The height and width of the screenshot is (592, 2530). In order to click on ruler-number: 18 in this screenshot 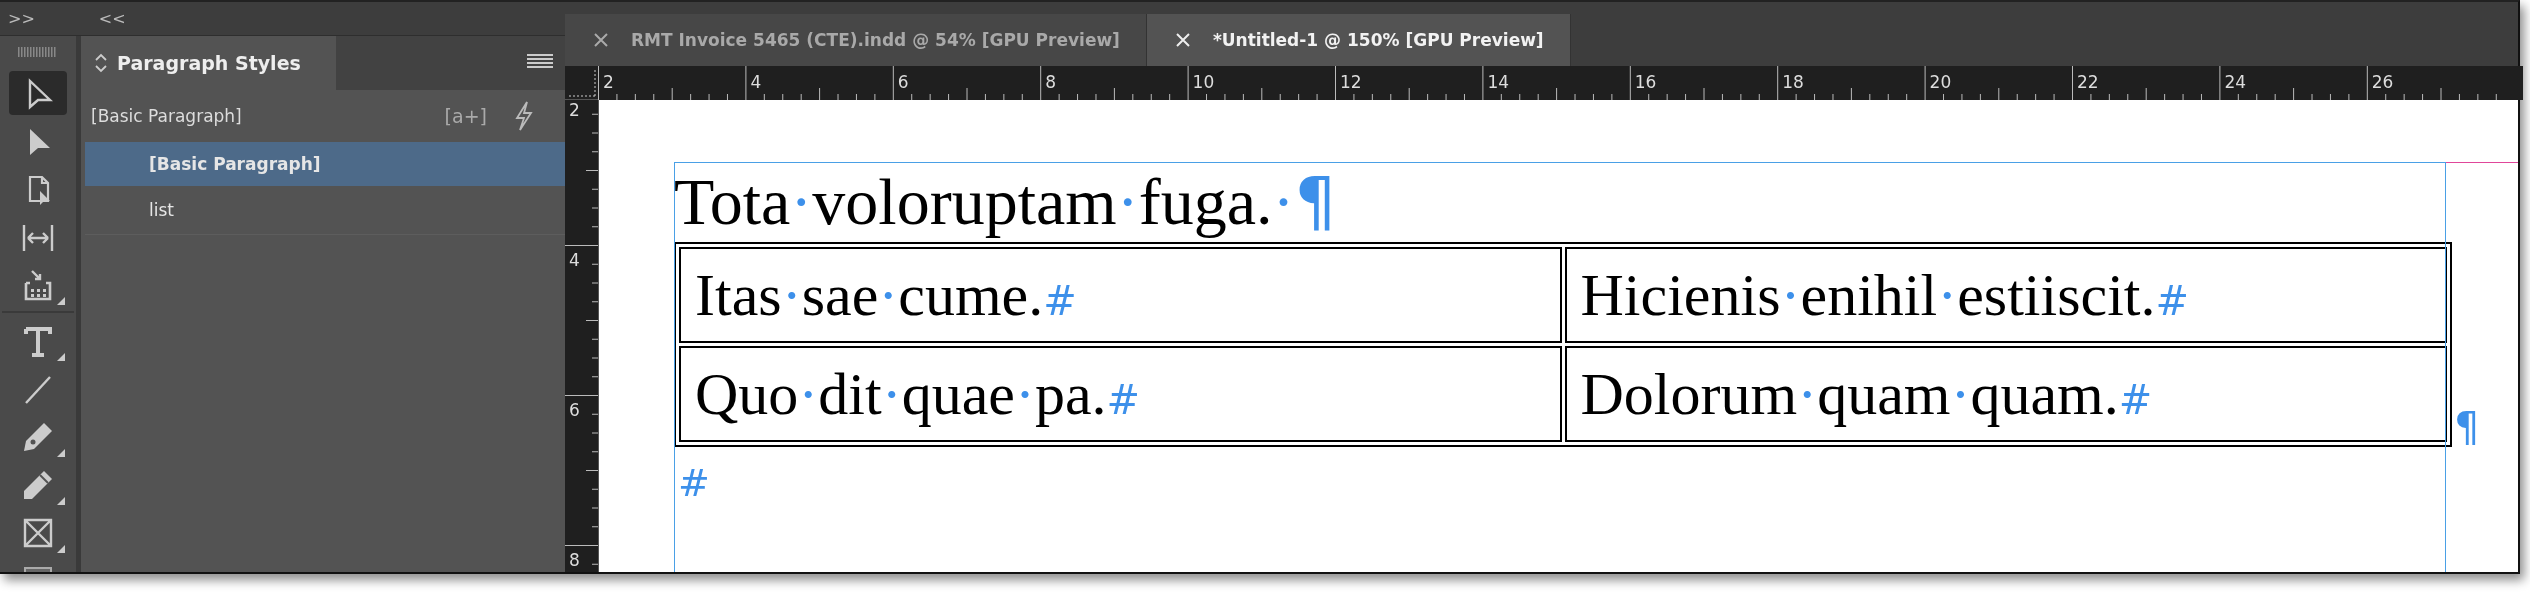, I will do `click(1793, 82)`.